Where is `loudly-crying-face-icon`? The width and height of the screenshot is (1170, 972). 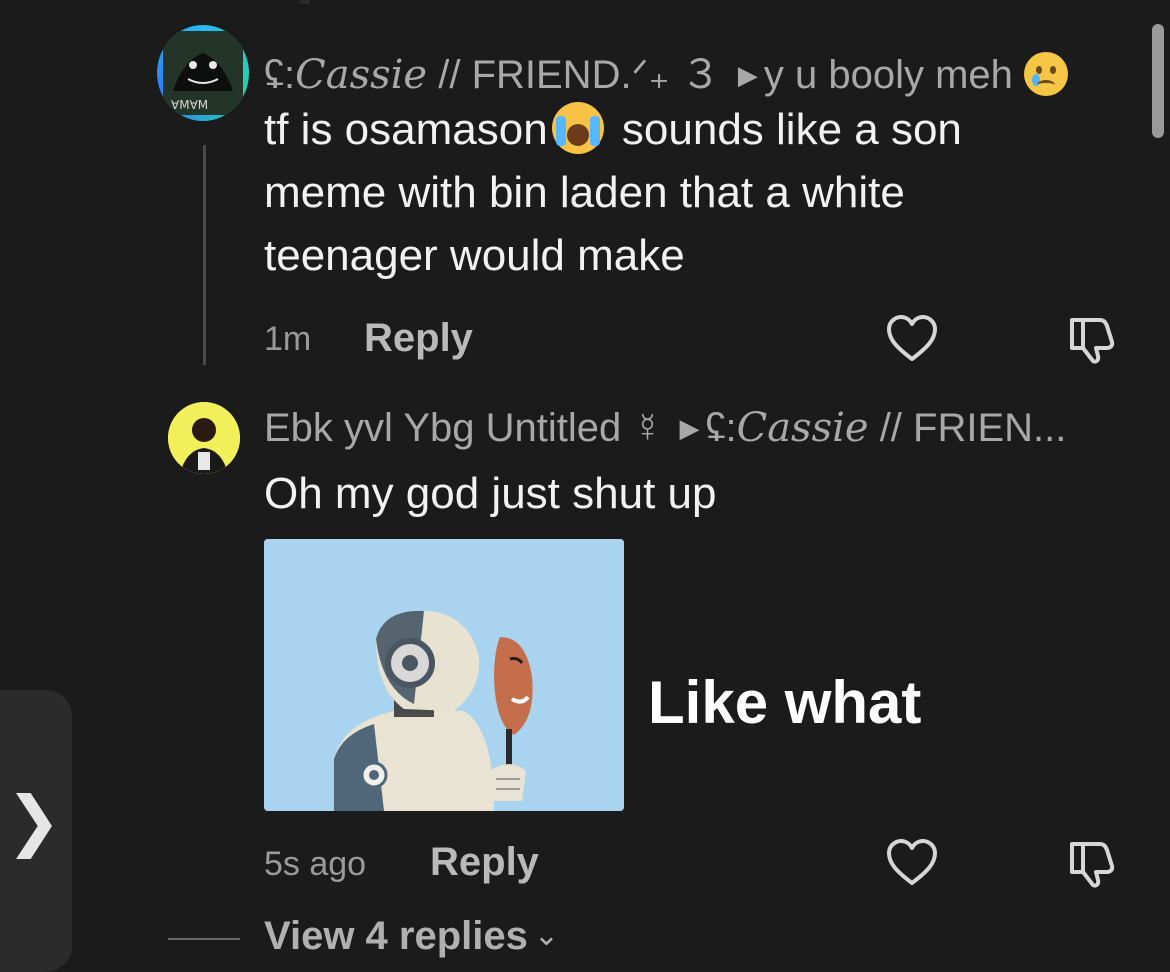 loudly-crying-face-icon is located at coordinates (577, 128).